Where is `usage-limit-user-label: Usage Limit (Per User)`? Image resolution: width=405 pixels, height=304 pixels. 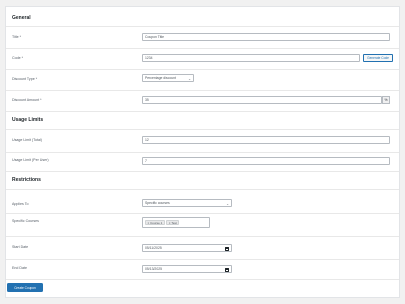 usage-limit-user-label: Usage Limit (Per User) is located at coordinates (30, 160).